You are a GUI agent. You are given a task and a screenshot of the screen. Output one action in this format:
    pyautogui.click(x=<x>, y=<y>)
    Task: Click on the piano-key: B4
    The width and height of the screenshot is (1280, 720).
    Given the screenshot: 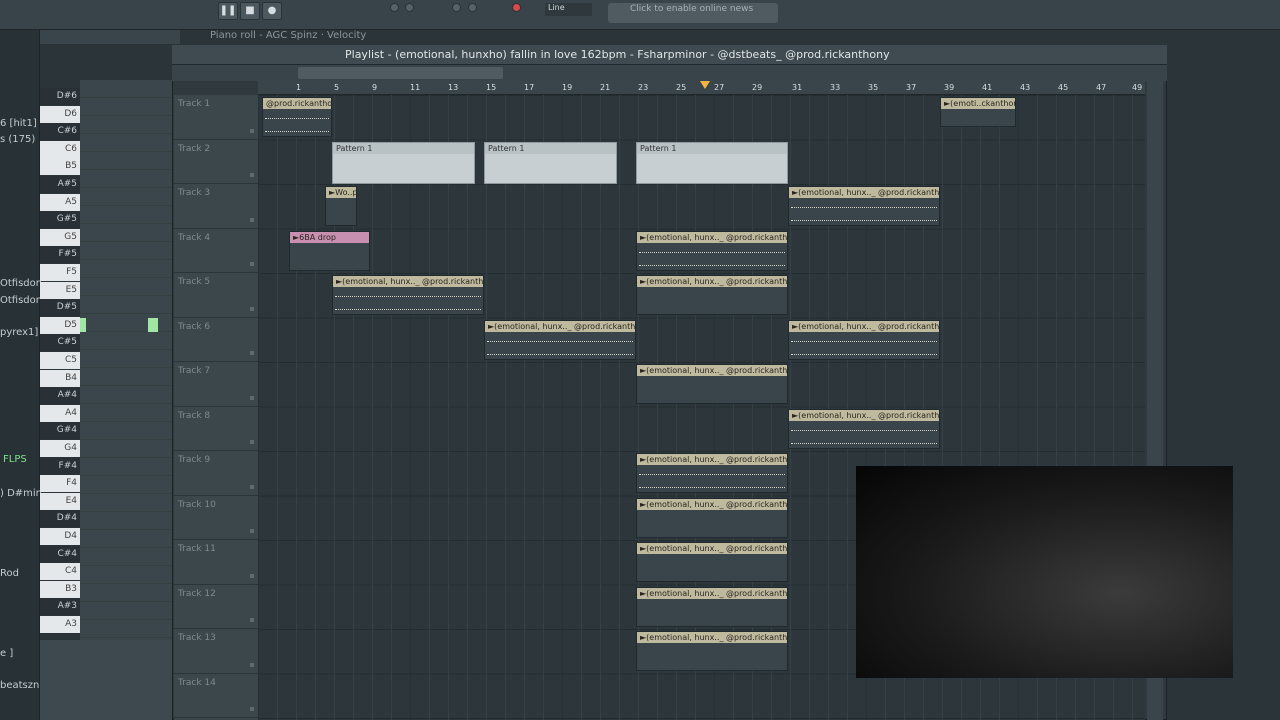 What is the action you would take?
    pyautogui.click(x=60, y=378)
    